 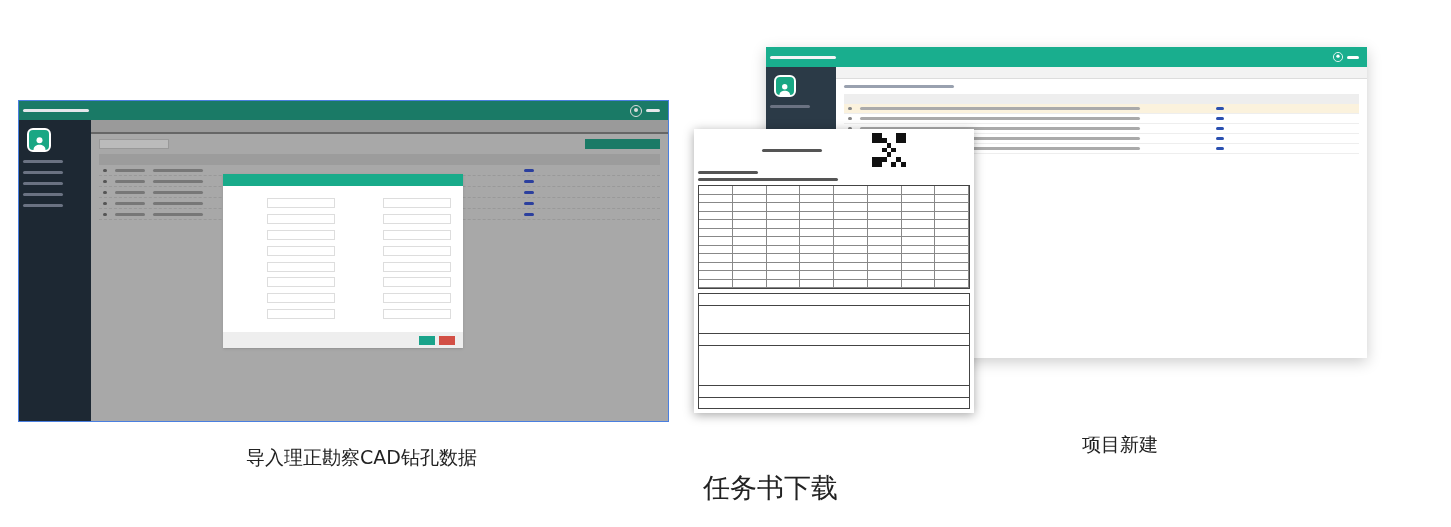 I want to click on confirm-button, so click(x=427, y=340).